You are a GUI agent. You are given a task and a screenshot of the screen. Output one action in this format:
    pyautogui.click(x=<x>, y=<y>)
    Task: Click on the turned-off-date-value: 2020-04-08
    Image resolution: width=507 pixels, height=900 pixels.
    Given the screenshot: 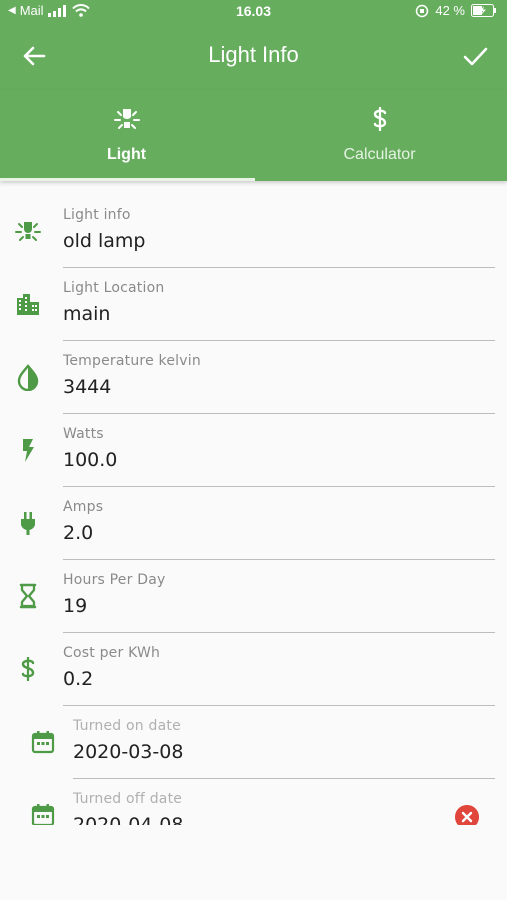 What is the action you would take?
    pyautogui.click(x=128, y=819)
    